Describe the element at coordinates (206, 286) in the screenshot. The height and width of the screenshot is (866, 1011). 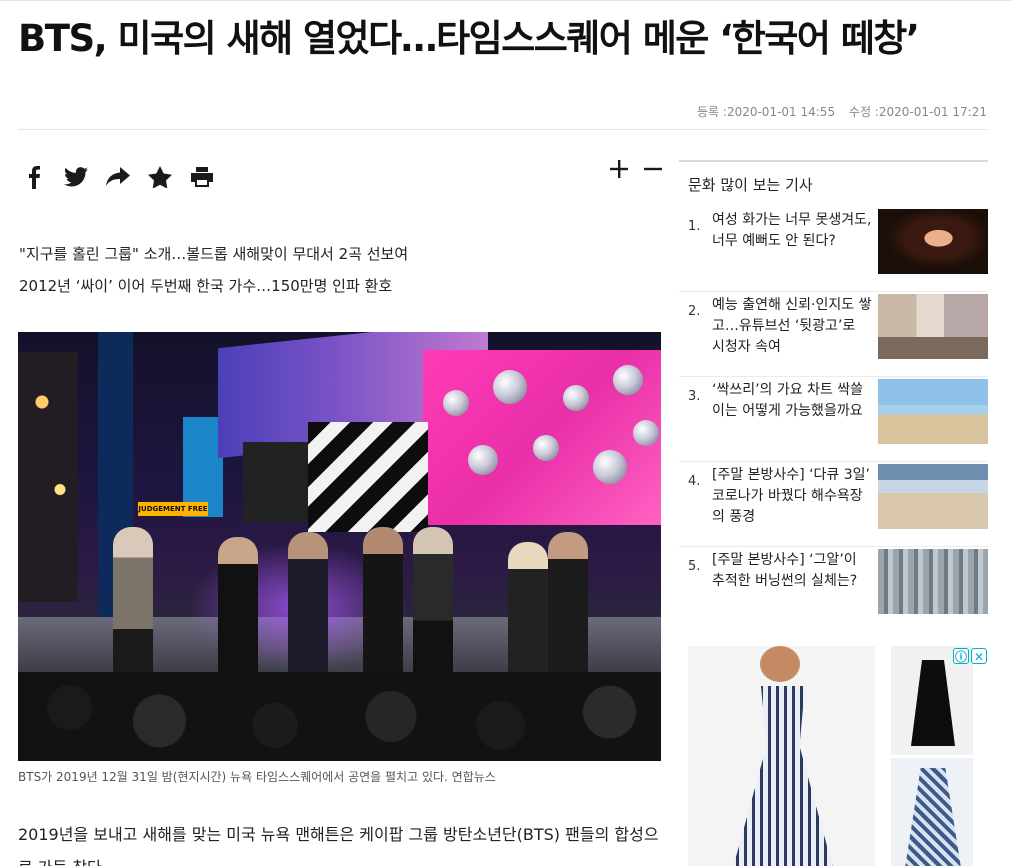
I see `subhead-line: 2012년 ‘싸이’ 이어 두번째 한국 가수…150만명 인파 환호` at that location.